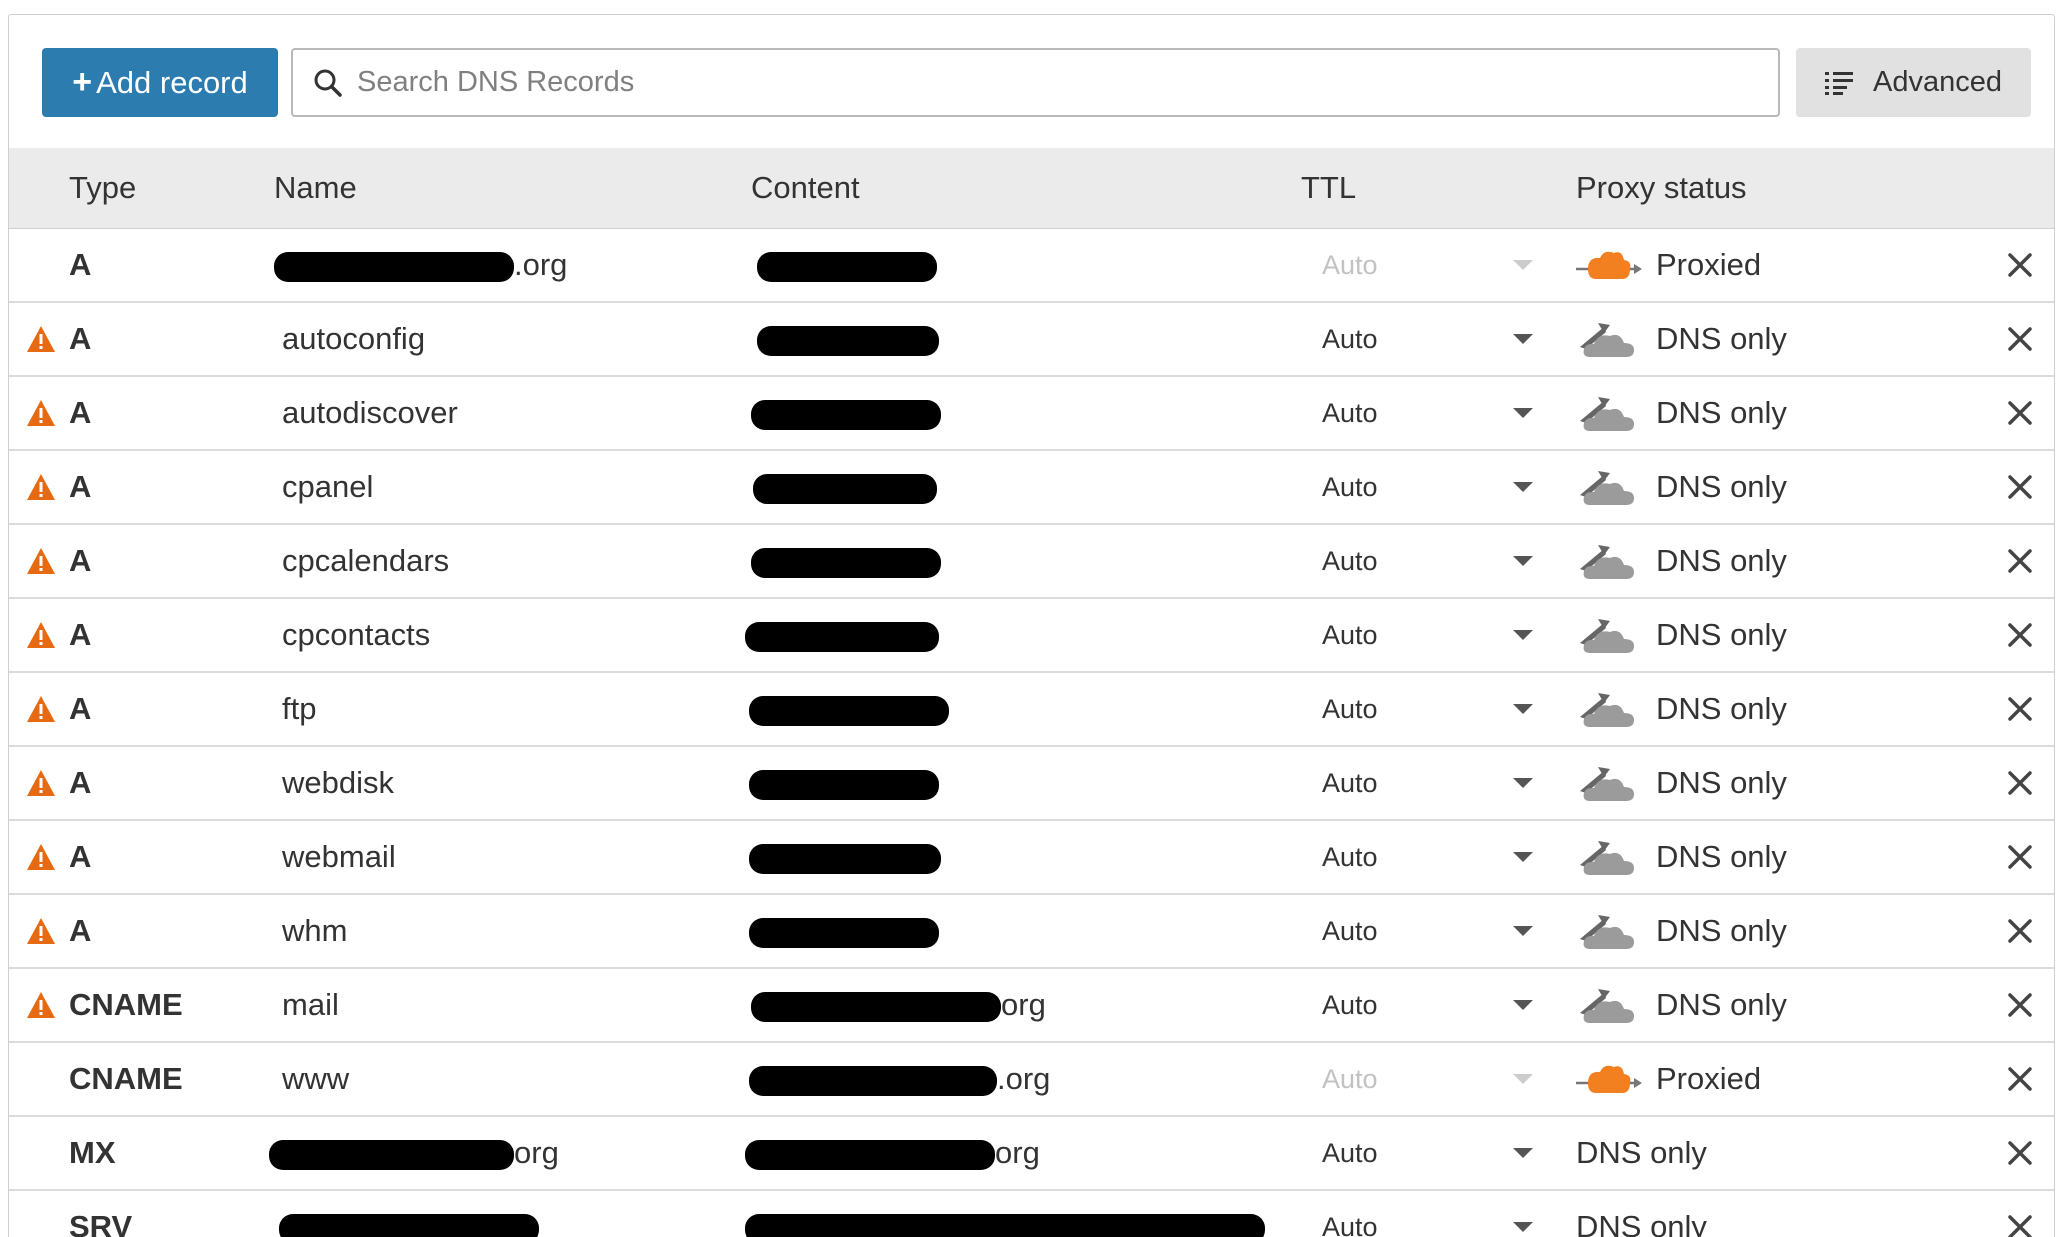 This screenshot has width=2064, height=1237. Describe the element at coordinates (353, 339) in the screenshot. I see `record-name-cell: autoconfig` at that location.